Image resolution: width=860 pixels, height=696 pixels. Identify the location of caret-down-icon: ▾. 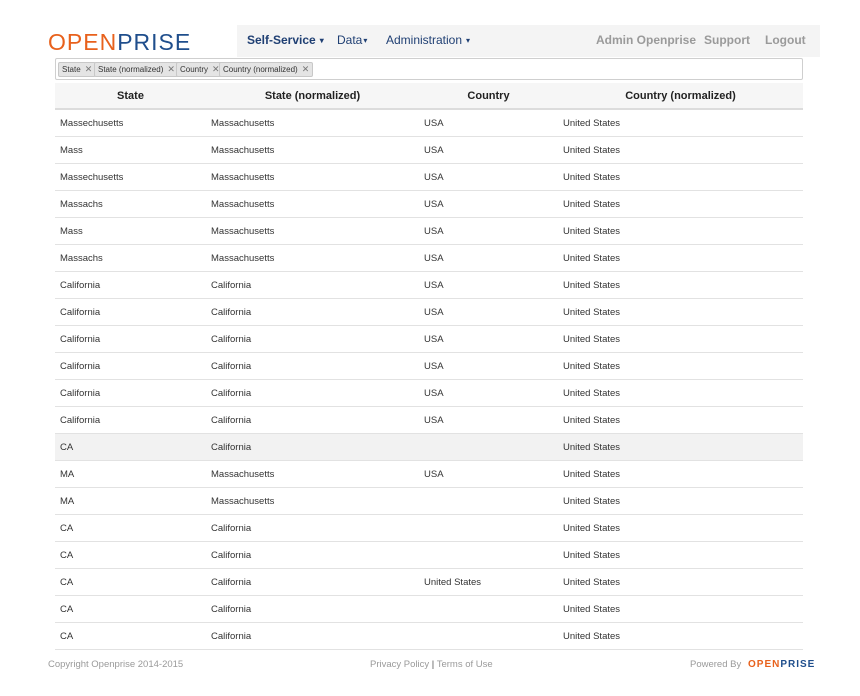
(468, 41).